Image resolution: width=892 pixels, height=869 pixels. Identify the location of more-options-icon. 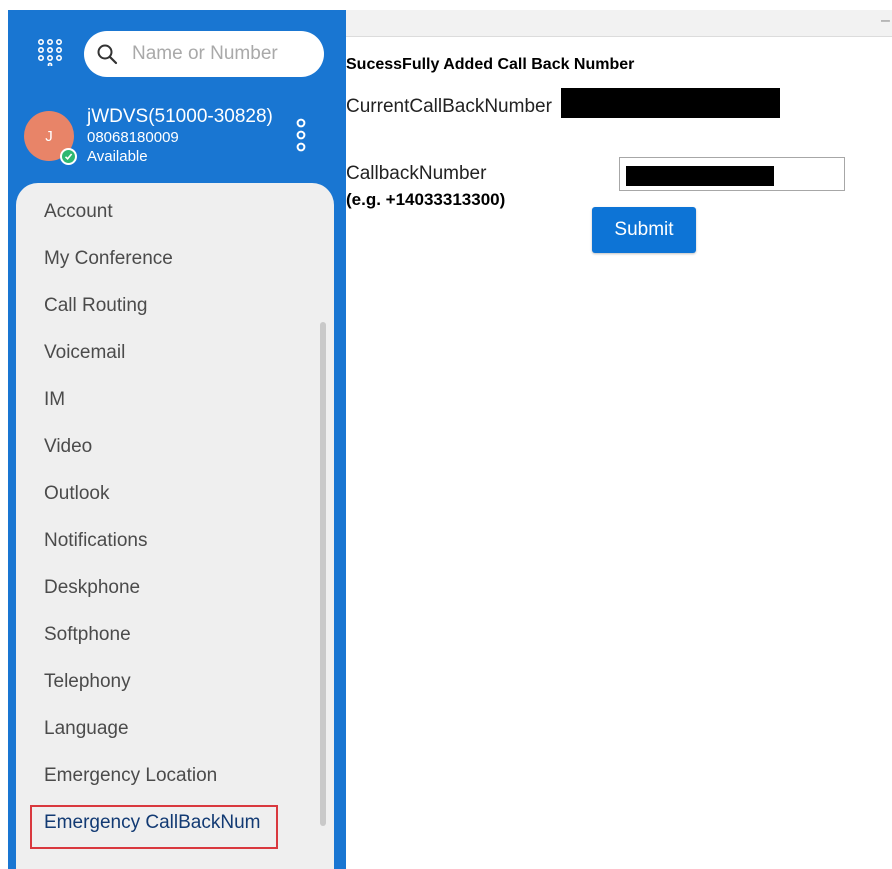
(301, 135).